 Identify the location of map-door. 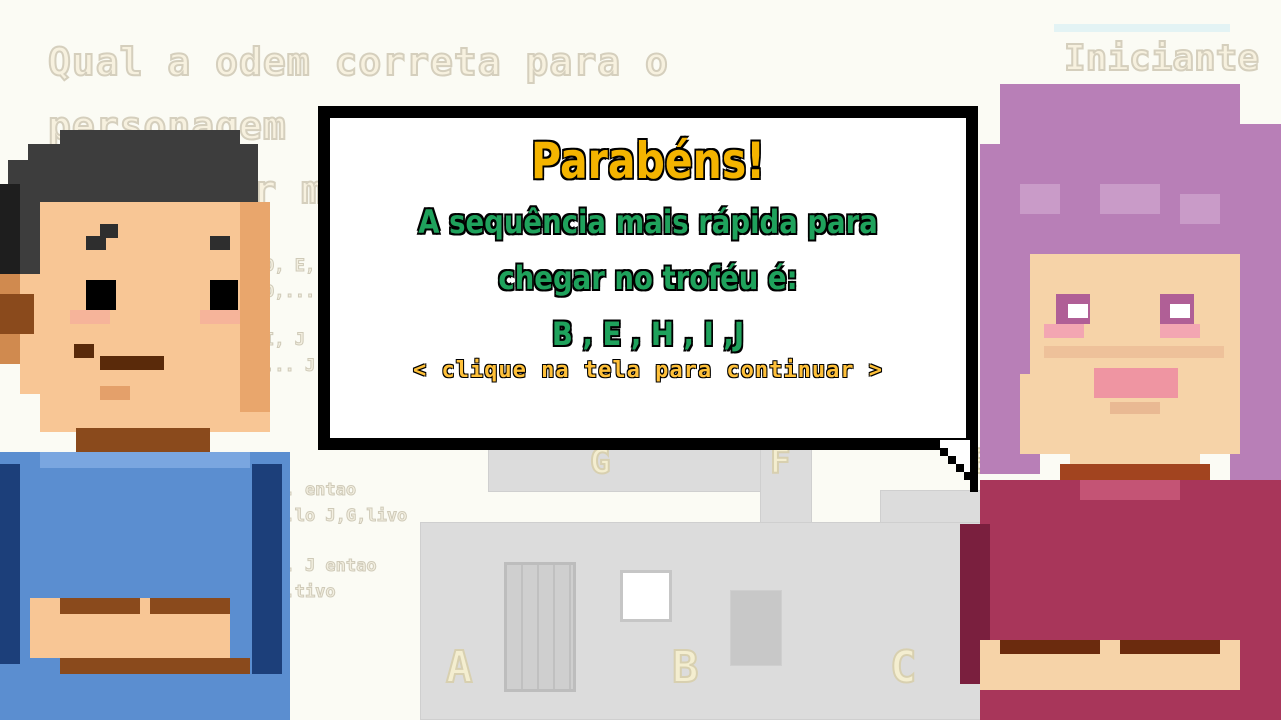
(540, 627).